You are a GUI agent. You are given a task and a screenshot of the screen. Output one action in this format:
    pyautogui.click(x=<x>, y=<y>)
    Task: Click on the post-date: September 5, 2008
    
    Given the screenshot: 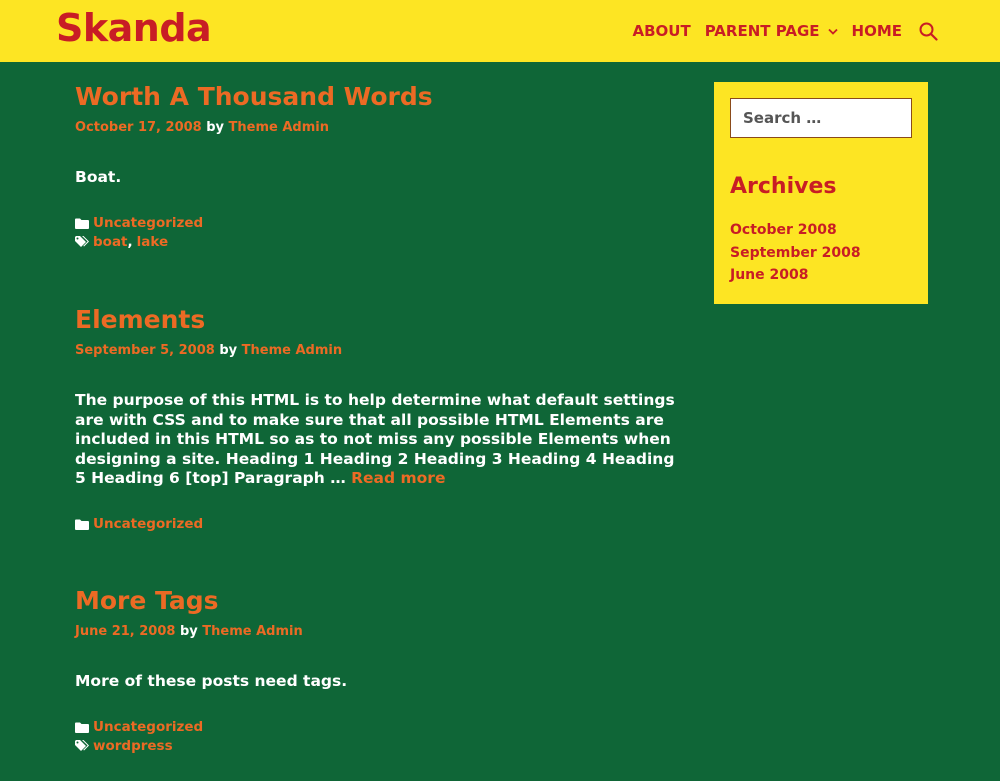 What is the action you would take?
    pyautogui.click(x=145, y=350)
    